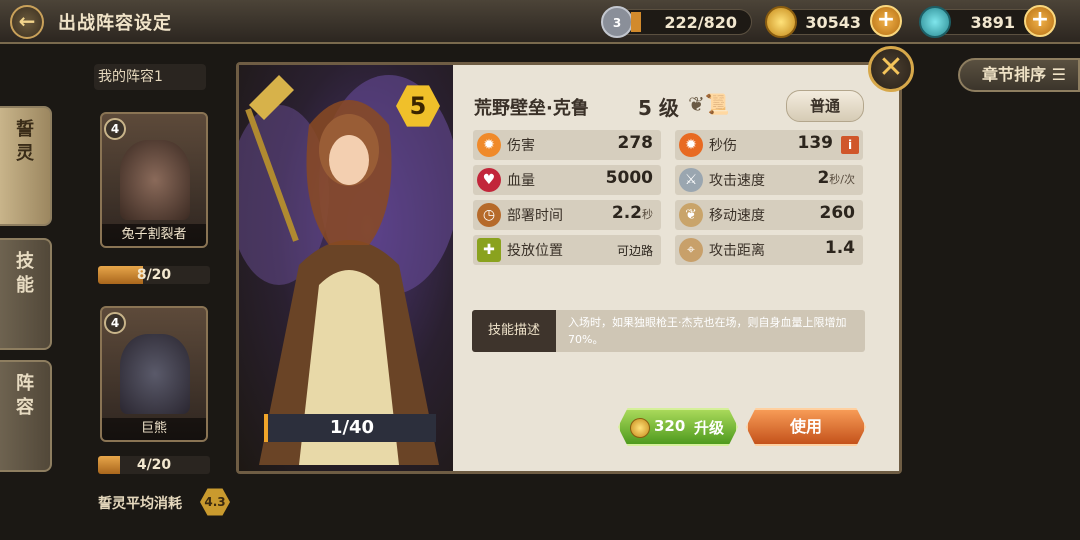 Image resolution: width=1080 pixels, height=540 pixels. What do you see at coordinates (1014, 74) in the screenshot?
I see `sort-button-label: 章节排序` at bounding box center [1014, 74].